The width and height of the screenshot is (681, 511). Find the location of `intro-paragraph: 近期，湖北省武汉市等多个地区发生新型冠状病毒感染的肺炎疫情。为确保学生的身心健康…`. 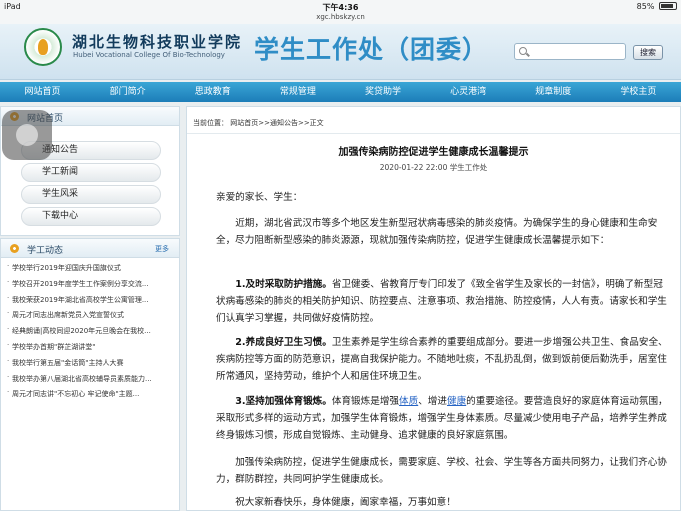

intro-paragraph: 近期，湖北省武汉市等多个地区发生新型冠状病毒感染的肺炎疫情。为确保学生的身心健康… is located at coordinates (437, 232).